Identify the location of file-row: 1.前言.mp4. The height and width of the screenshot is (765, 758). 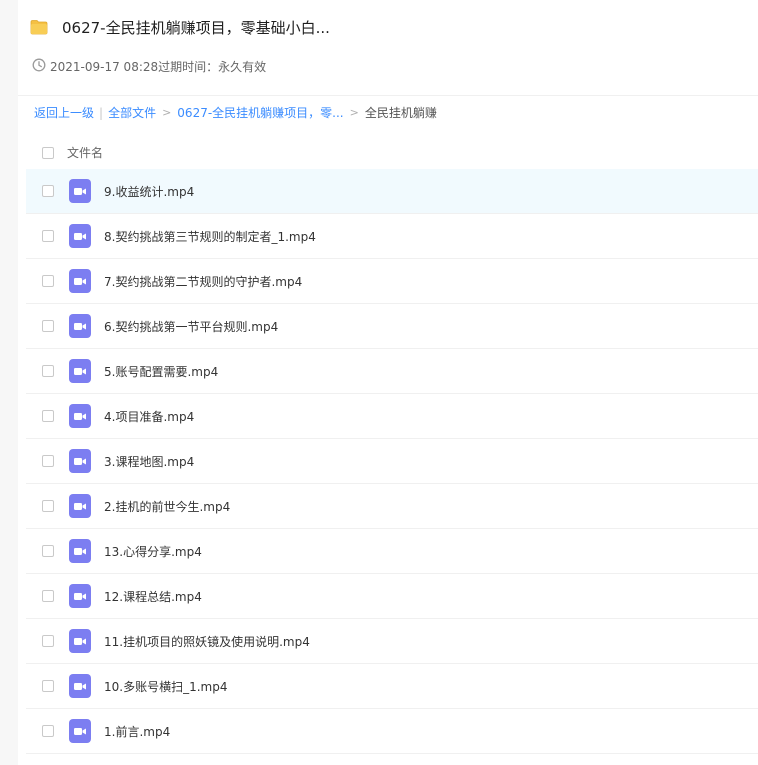
(392, 731).